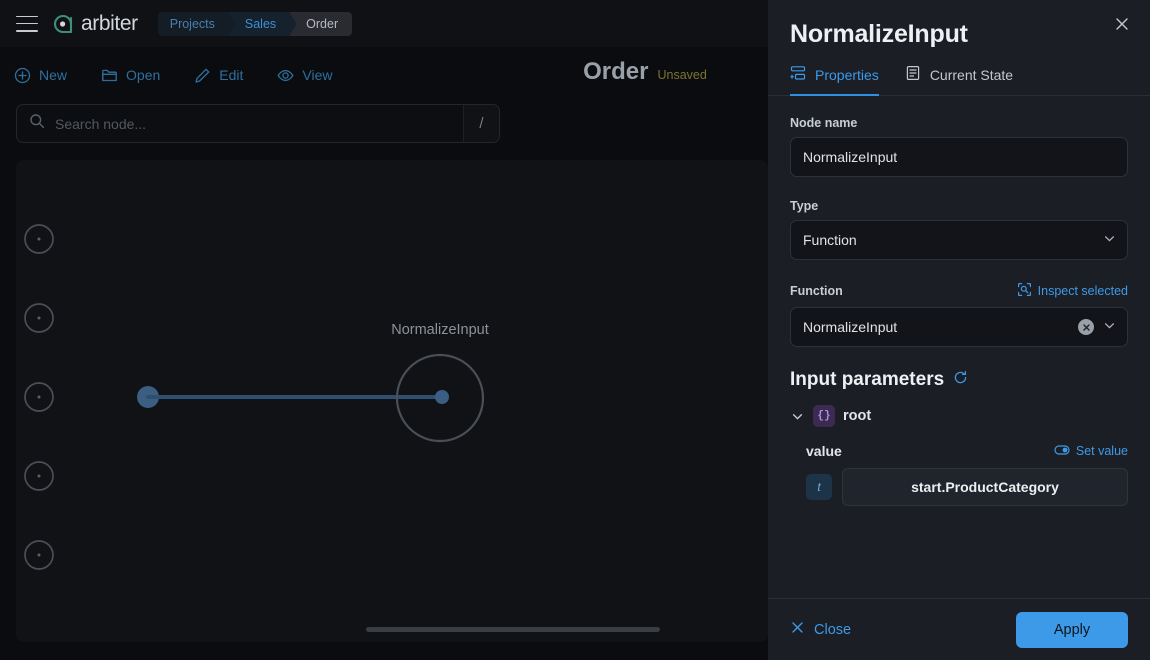 The width and height of the screenshot is (1150, 660). I want to click on graph-node-label: NormalizeInput, so click(440, 330).